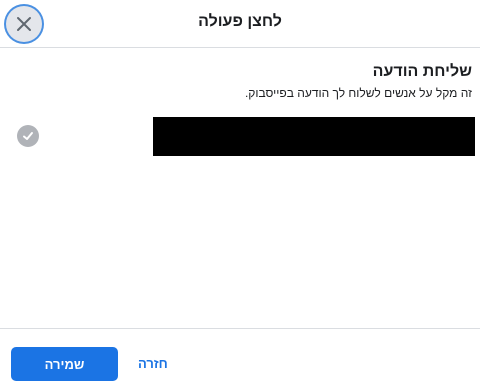  I want to click on dialog-title: לחצן פעולה, so click(240, 21).